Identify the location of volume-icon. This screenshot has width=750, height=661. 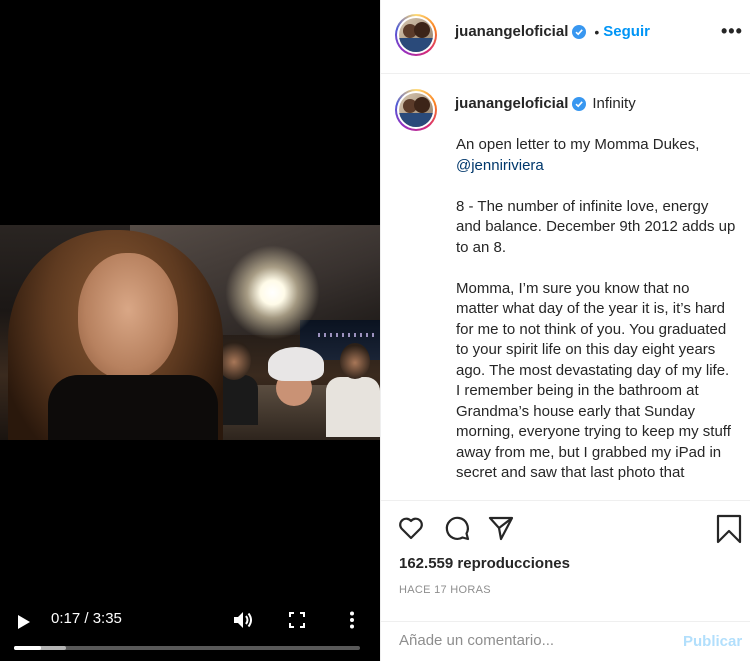
(243, 620).